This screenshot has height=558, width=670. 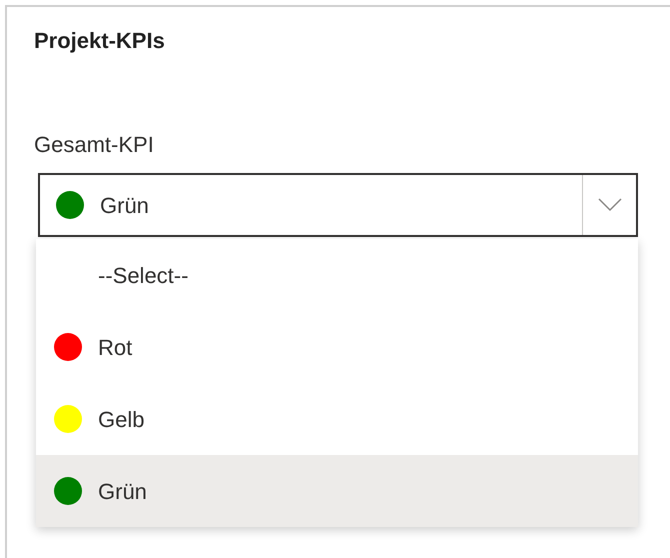 I want to click on card-title: Projekt-KPIs, so click(x=100, y=41).